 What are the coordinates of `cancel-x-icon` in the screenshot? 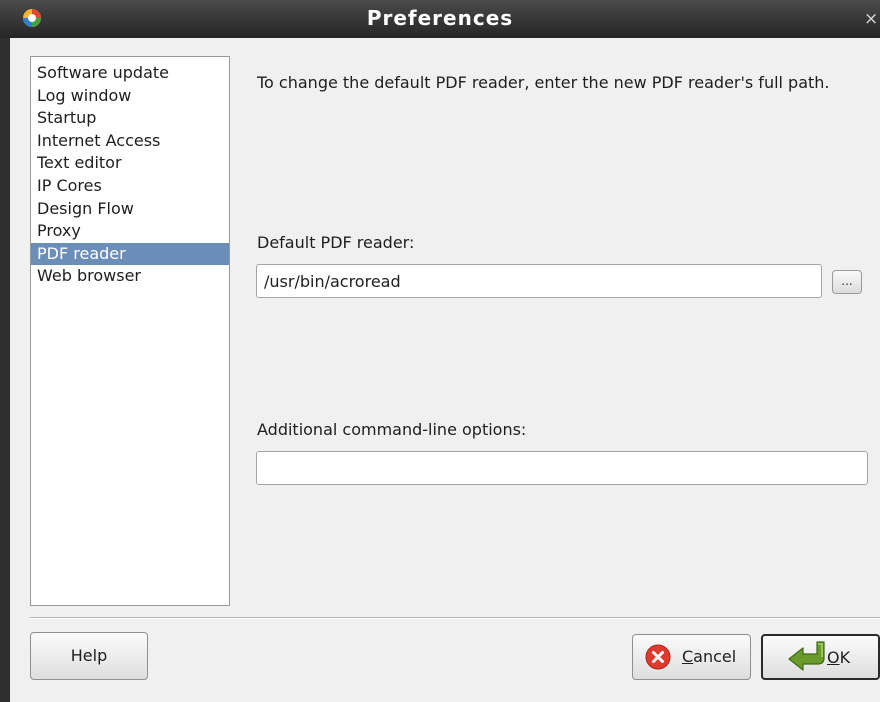 It's located at (658, 657).